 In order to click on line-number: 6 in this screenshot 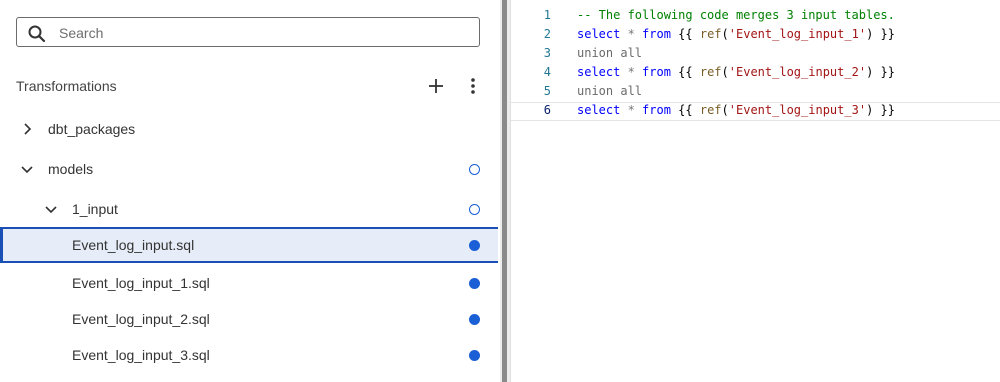, I will do `click(547, 110)`.